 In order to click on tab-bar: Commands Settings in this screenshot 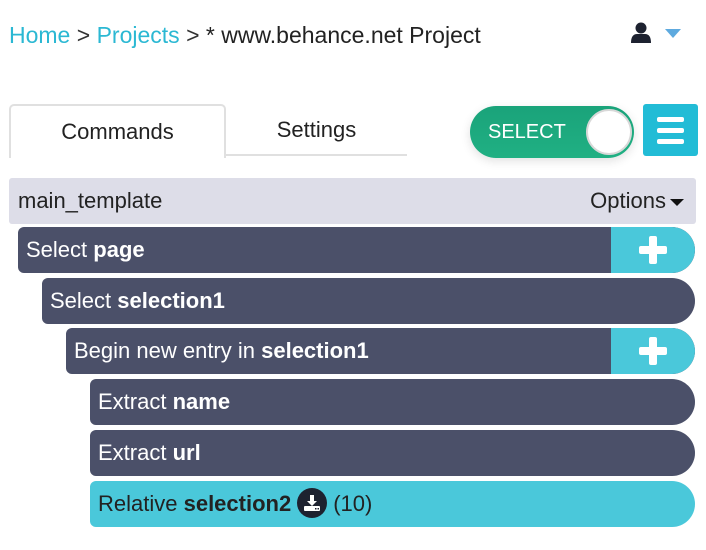, I will do `click(208, 131)`.